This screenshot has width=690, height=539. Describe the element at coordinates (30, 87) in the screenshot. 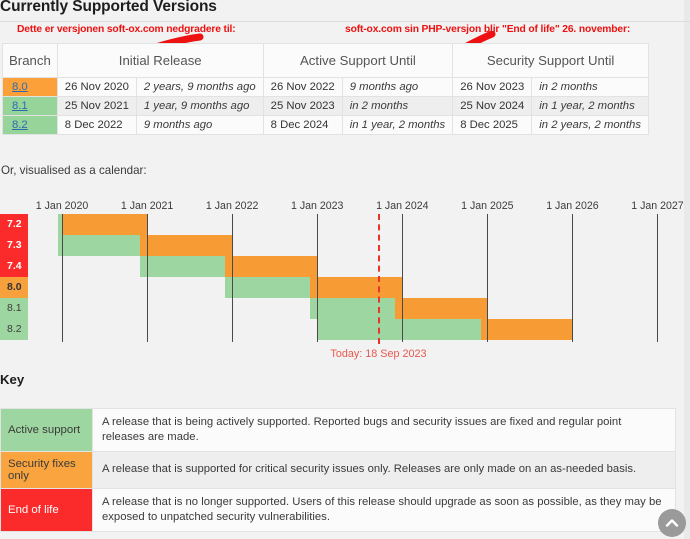

I see `branch-cell-80: 8.0` at that location.